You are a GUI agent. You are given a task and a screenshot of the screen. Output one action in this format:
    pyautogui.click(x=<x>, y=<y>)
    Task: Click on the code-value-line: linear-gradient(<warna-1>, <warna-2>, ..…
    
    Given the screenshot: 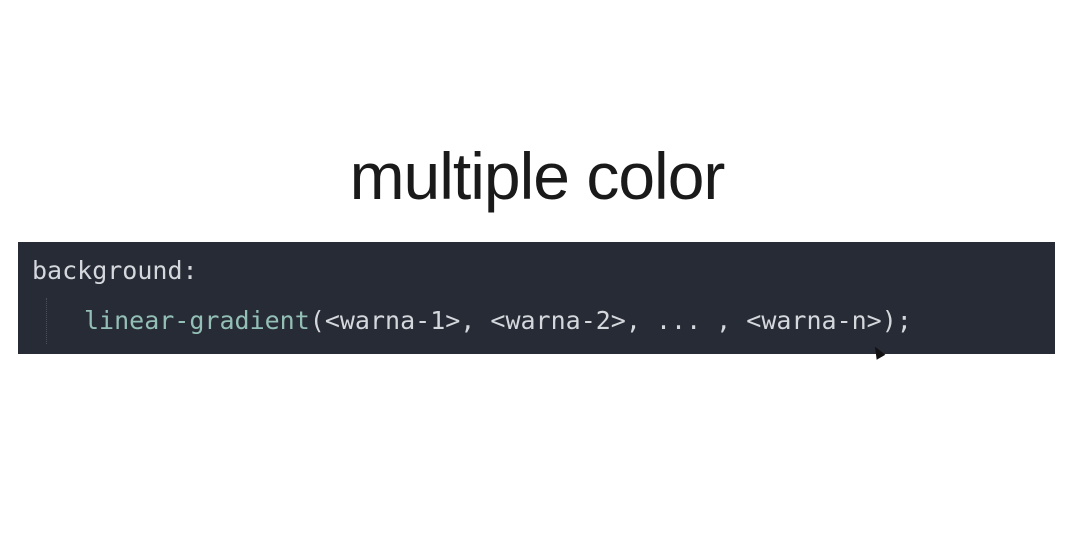 What is the action you would take?
    pyautogui.click(x=498, y=320)
    